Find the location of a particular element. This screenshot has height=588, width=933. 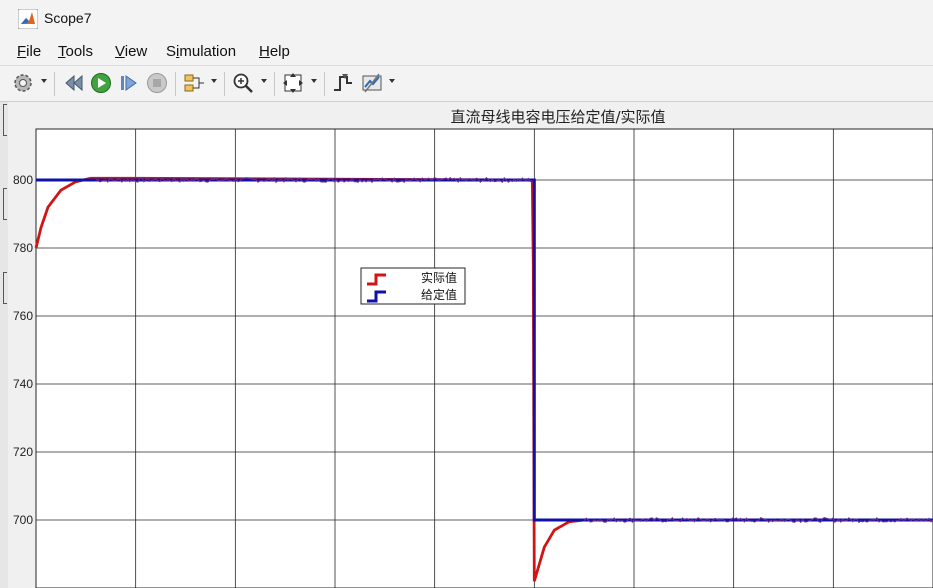

menu-view: View is located at coordinates (131, 51).